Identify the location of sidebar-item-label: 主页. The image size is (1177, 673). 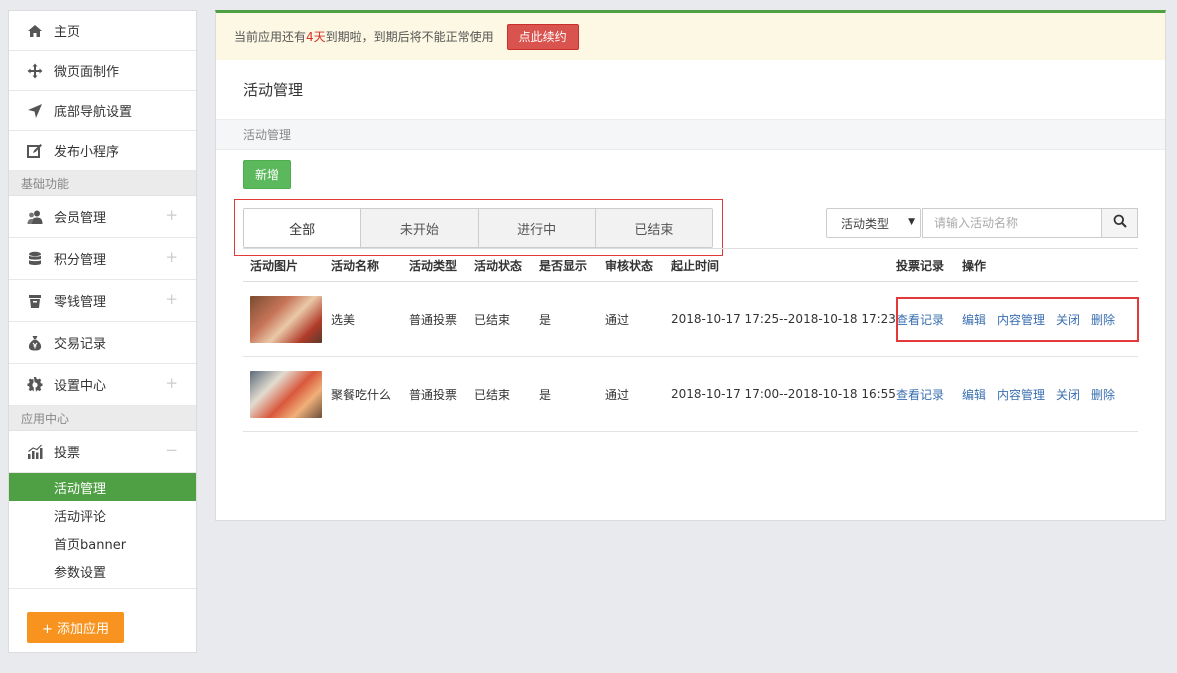
(67, 32).